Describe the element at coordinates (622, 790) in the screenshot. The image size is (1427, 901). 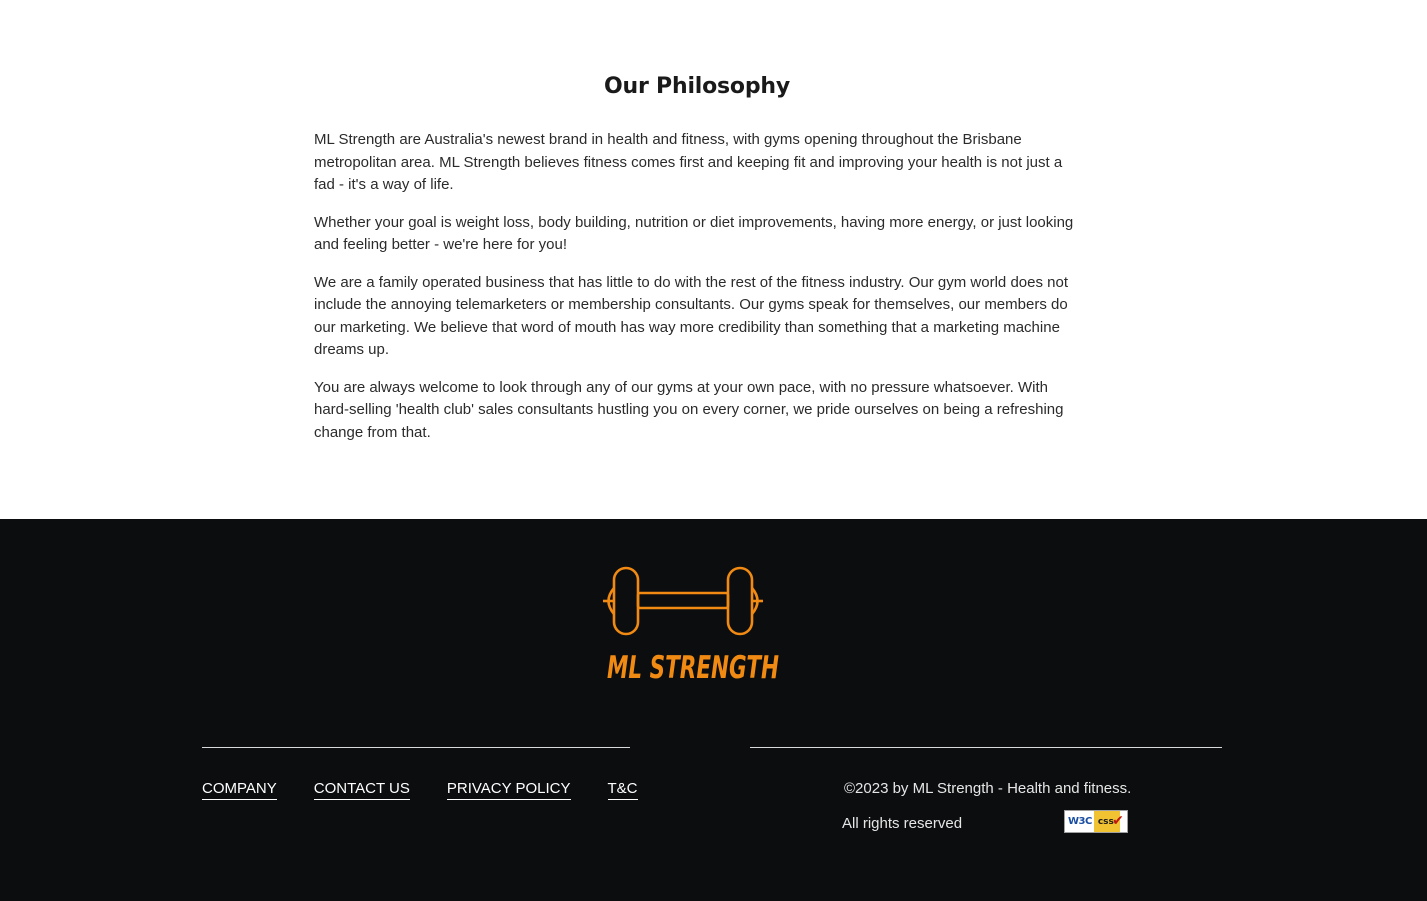
I see `footer-link-terms: T&C` at that location.